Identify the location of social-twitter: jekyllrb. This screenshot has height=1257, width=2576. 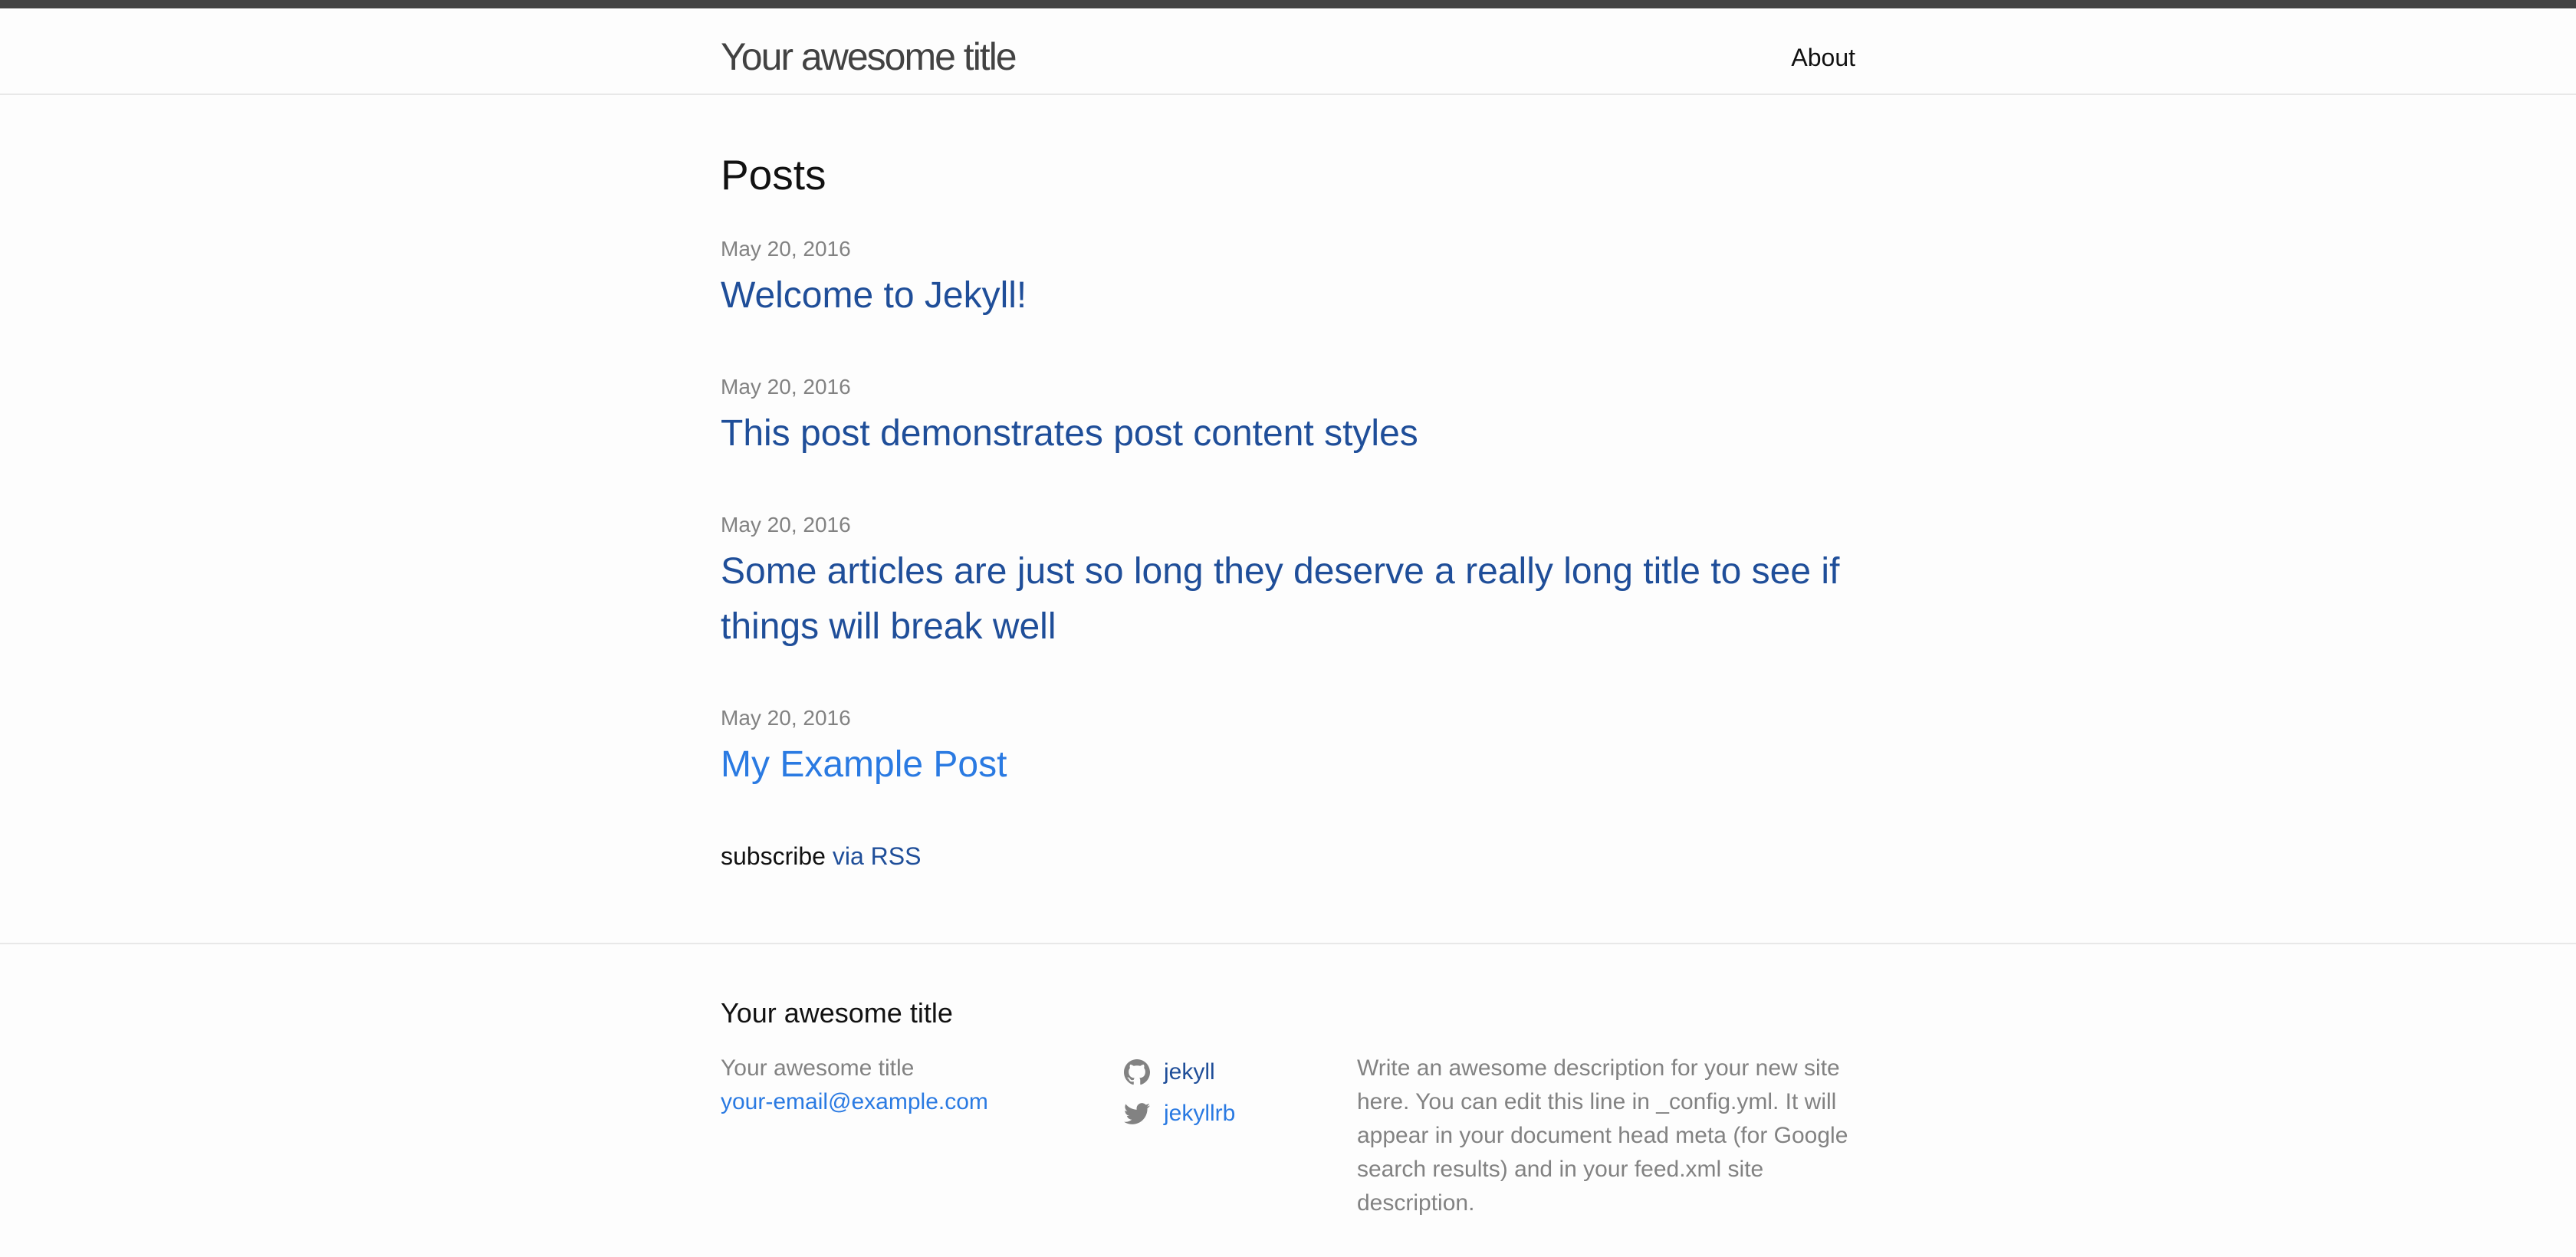
(1179, 1113).